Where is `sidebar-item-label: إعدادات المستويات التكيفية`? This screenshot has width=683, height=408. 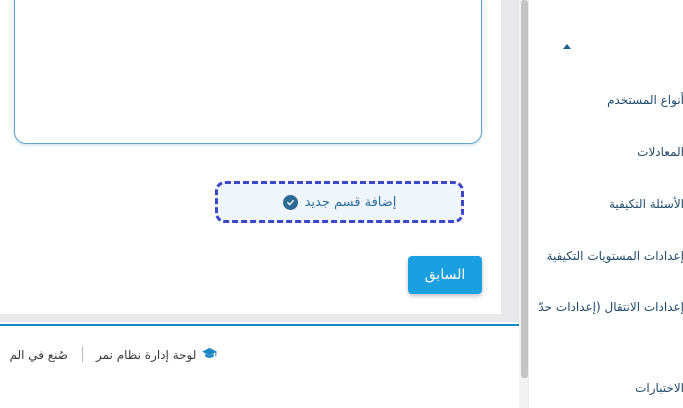 sidebar-item-label: إعدادات المستويات التكيفية is located at coordinates (614, 256).